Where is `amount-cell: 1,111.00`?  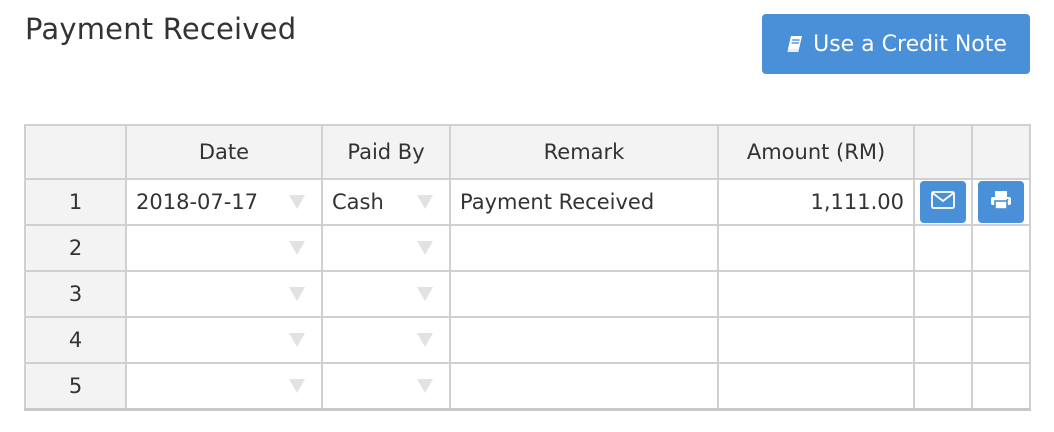
amount-cell: 1,111.00 is located at coordinates (816, 202).